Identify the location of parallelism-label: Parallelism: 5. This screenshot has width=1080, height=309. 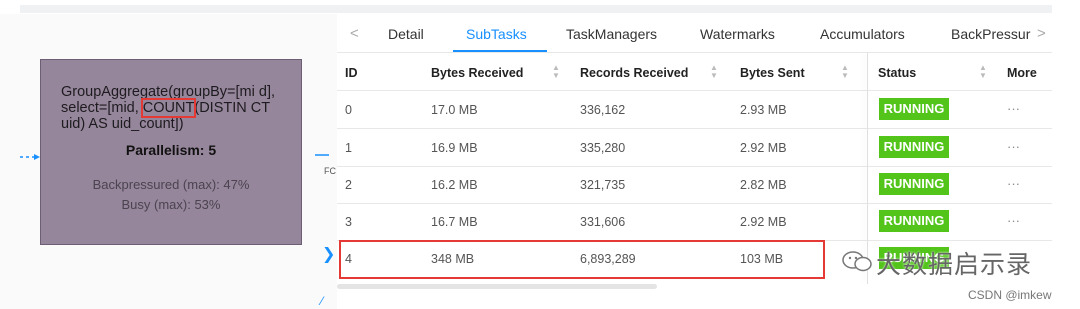
(171, 150).